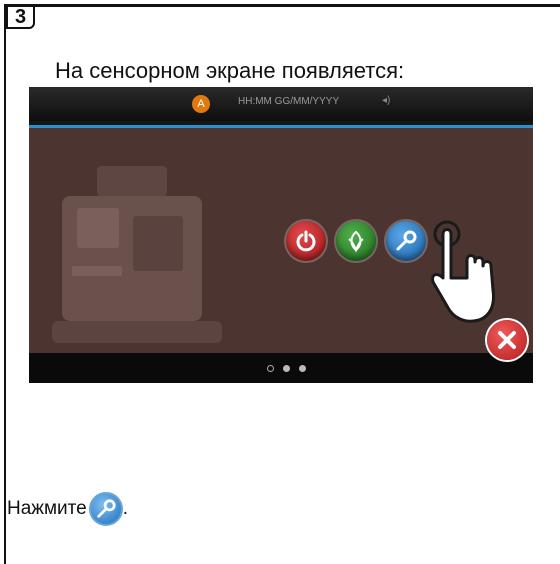  What do you see at coordinates (125, 508) in the screenshot?
I see `caption-period: .` at bounding box center [125, 508].